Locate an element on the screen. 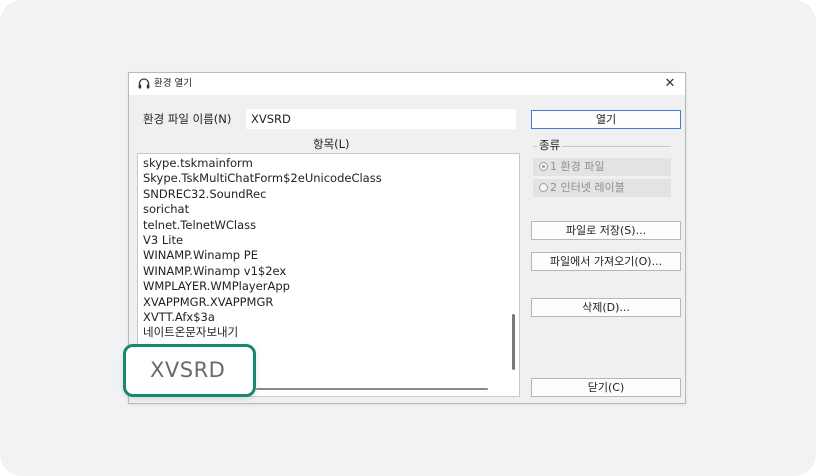 This screenshot has width=816, height=476. radio-internet-label: 2 인터넷 레이블 is located at coordinates (602, 188).